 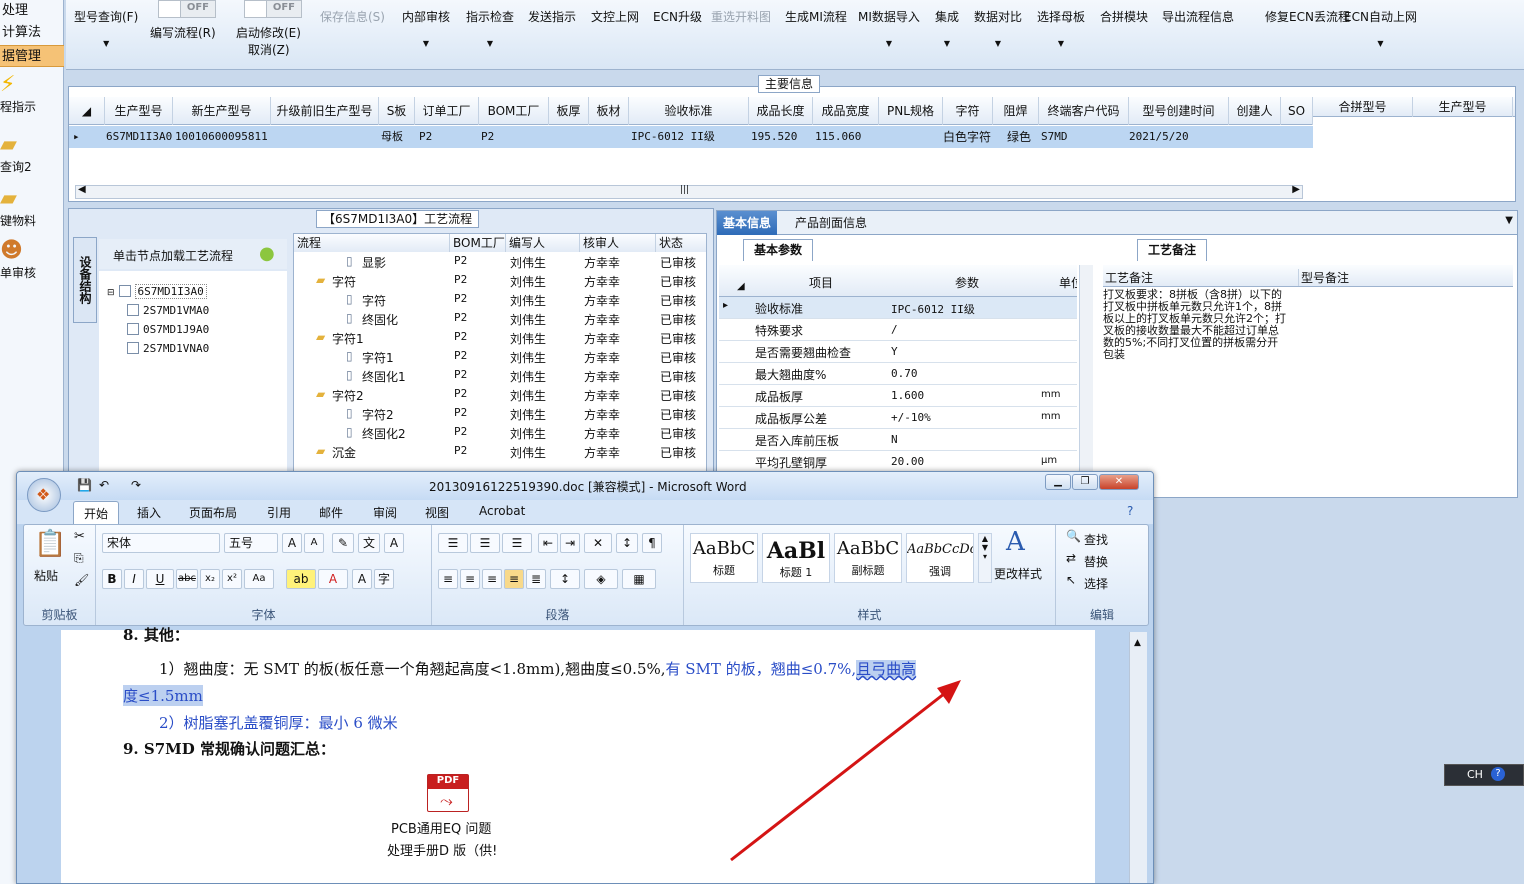 I want to click on tab-view: 视图, so click(x=437, y=512).